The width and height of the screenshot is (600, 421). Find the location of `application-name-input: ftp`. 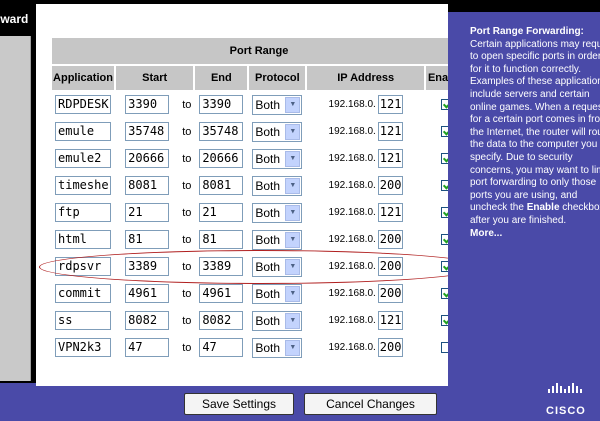

application-name-input: ftp is located at coordinates (83, 212).